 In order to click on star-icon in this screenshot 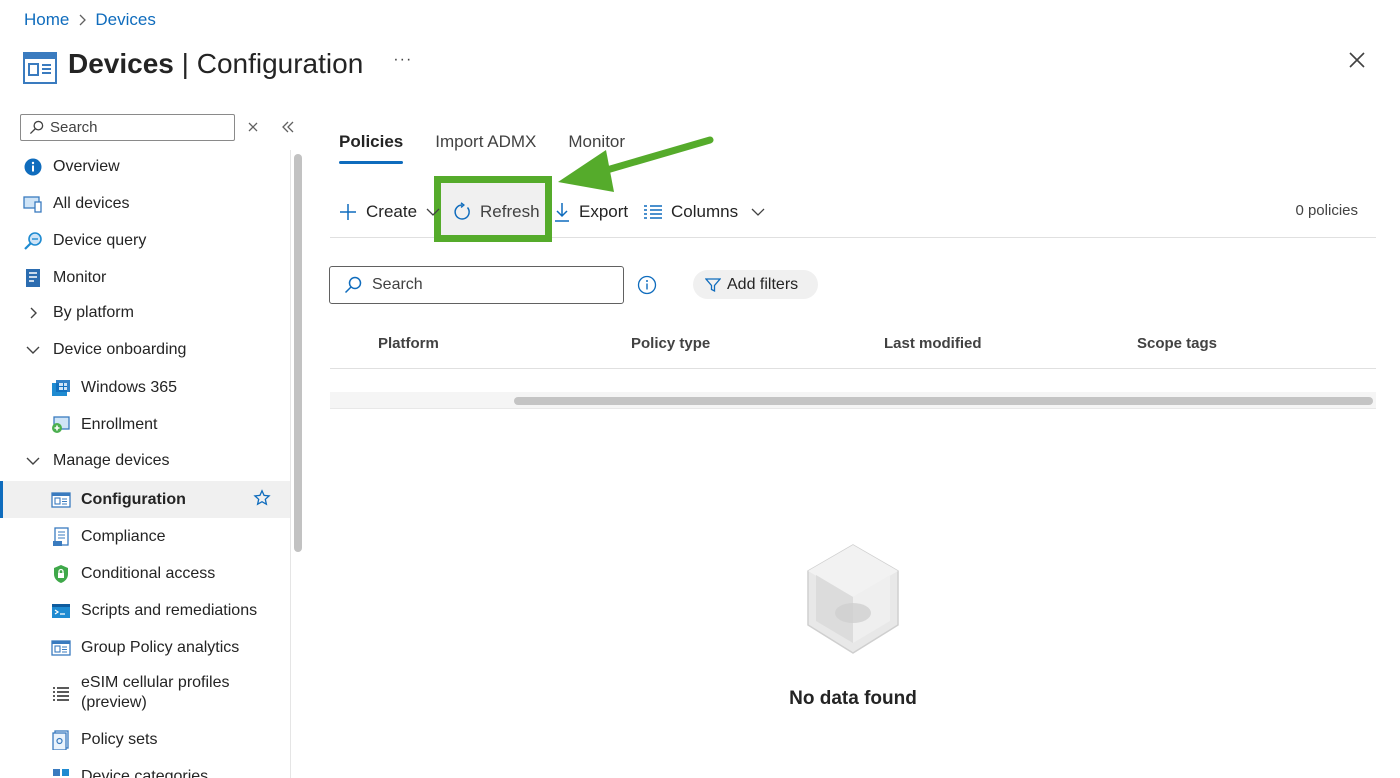, I will do `click(262, 498)`.